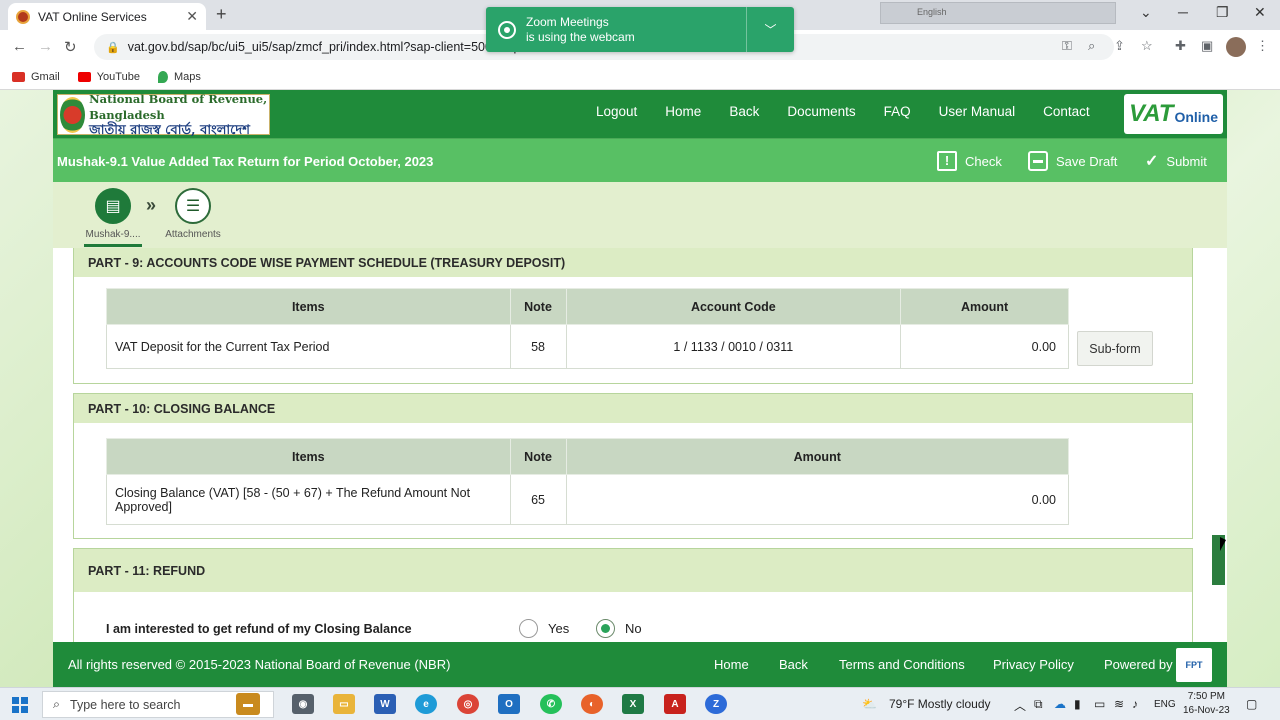 This screenshot has width=1280, height=720. What do you see at coordinates (1165, 704) in the screenshot?
I see `input-language: ENG` at bounding box center [1165, 704].